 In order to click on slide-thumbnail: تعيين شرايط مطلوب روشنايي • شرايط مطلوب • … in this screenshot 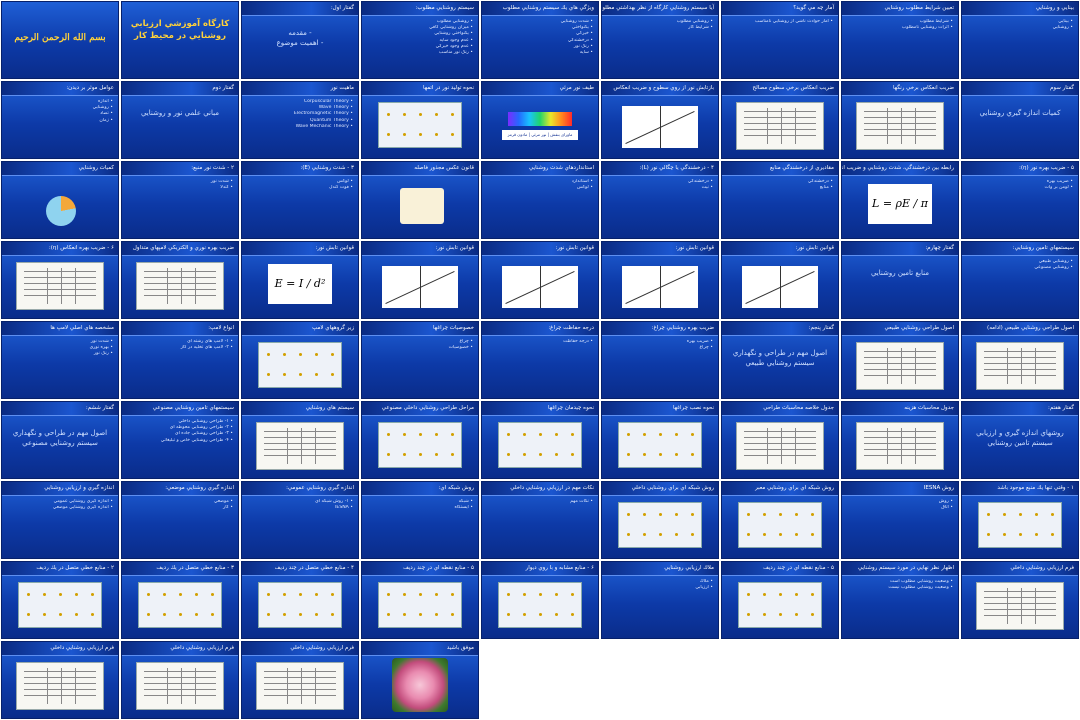, I will do `click(900, 40)`.